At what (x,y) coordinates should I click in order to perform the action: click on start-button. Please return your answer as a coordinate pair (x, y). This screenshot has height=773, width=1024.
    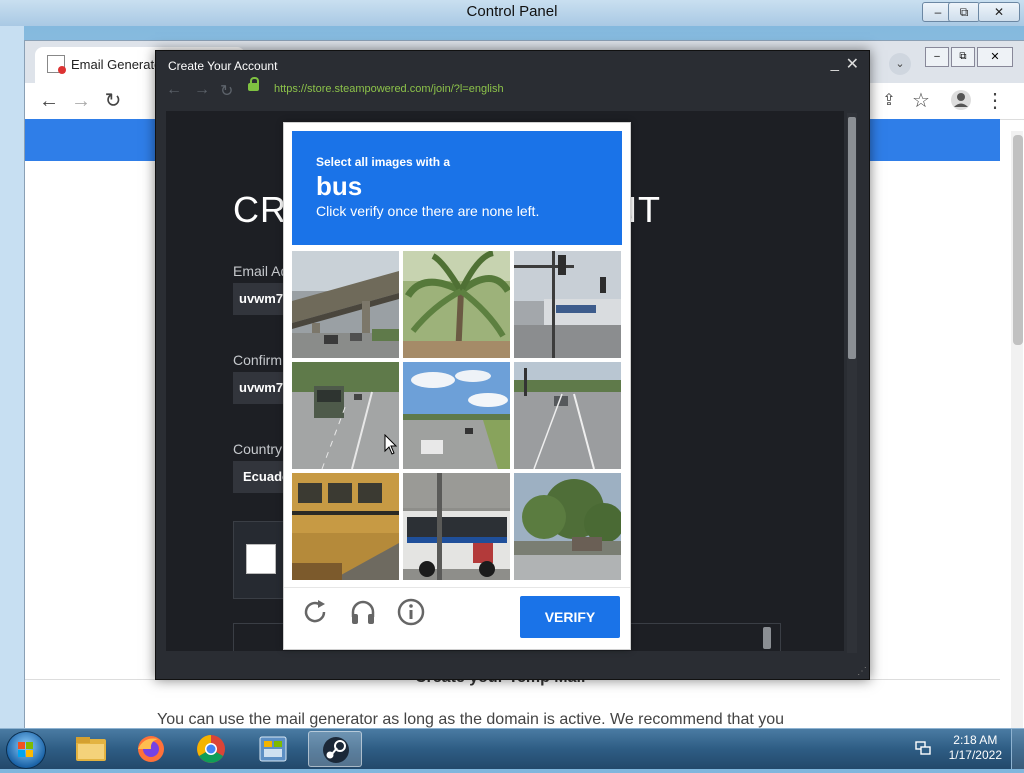
    Looking at the image, I should click on (26, 750).